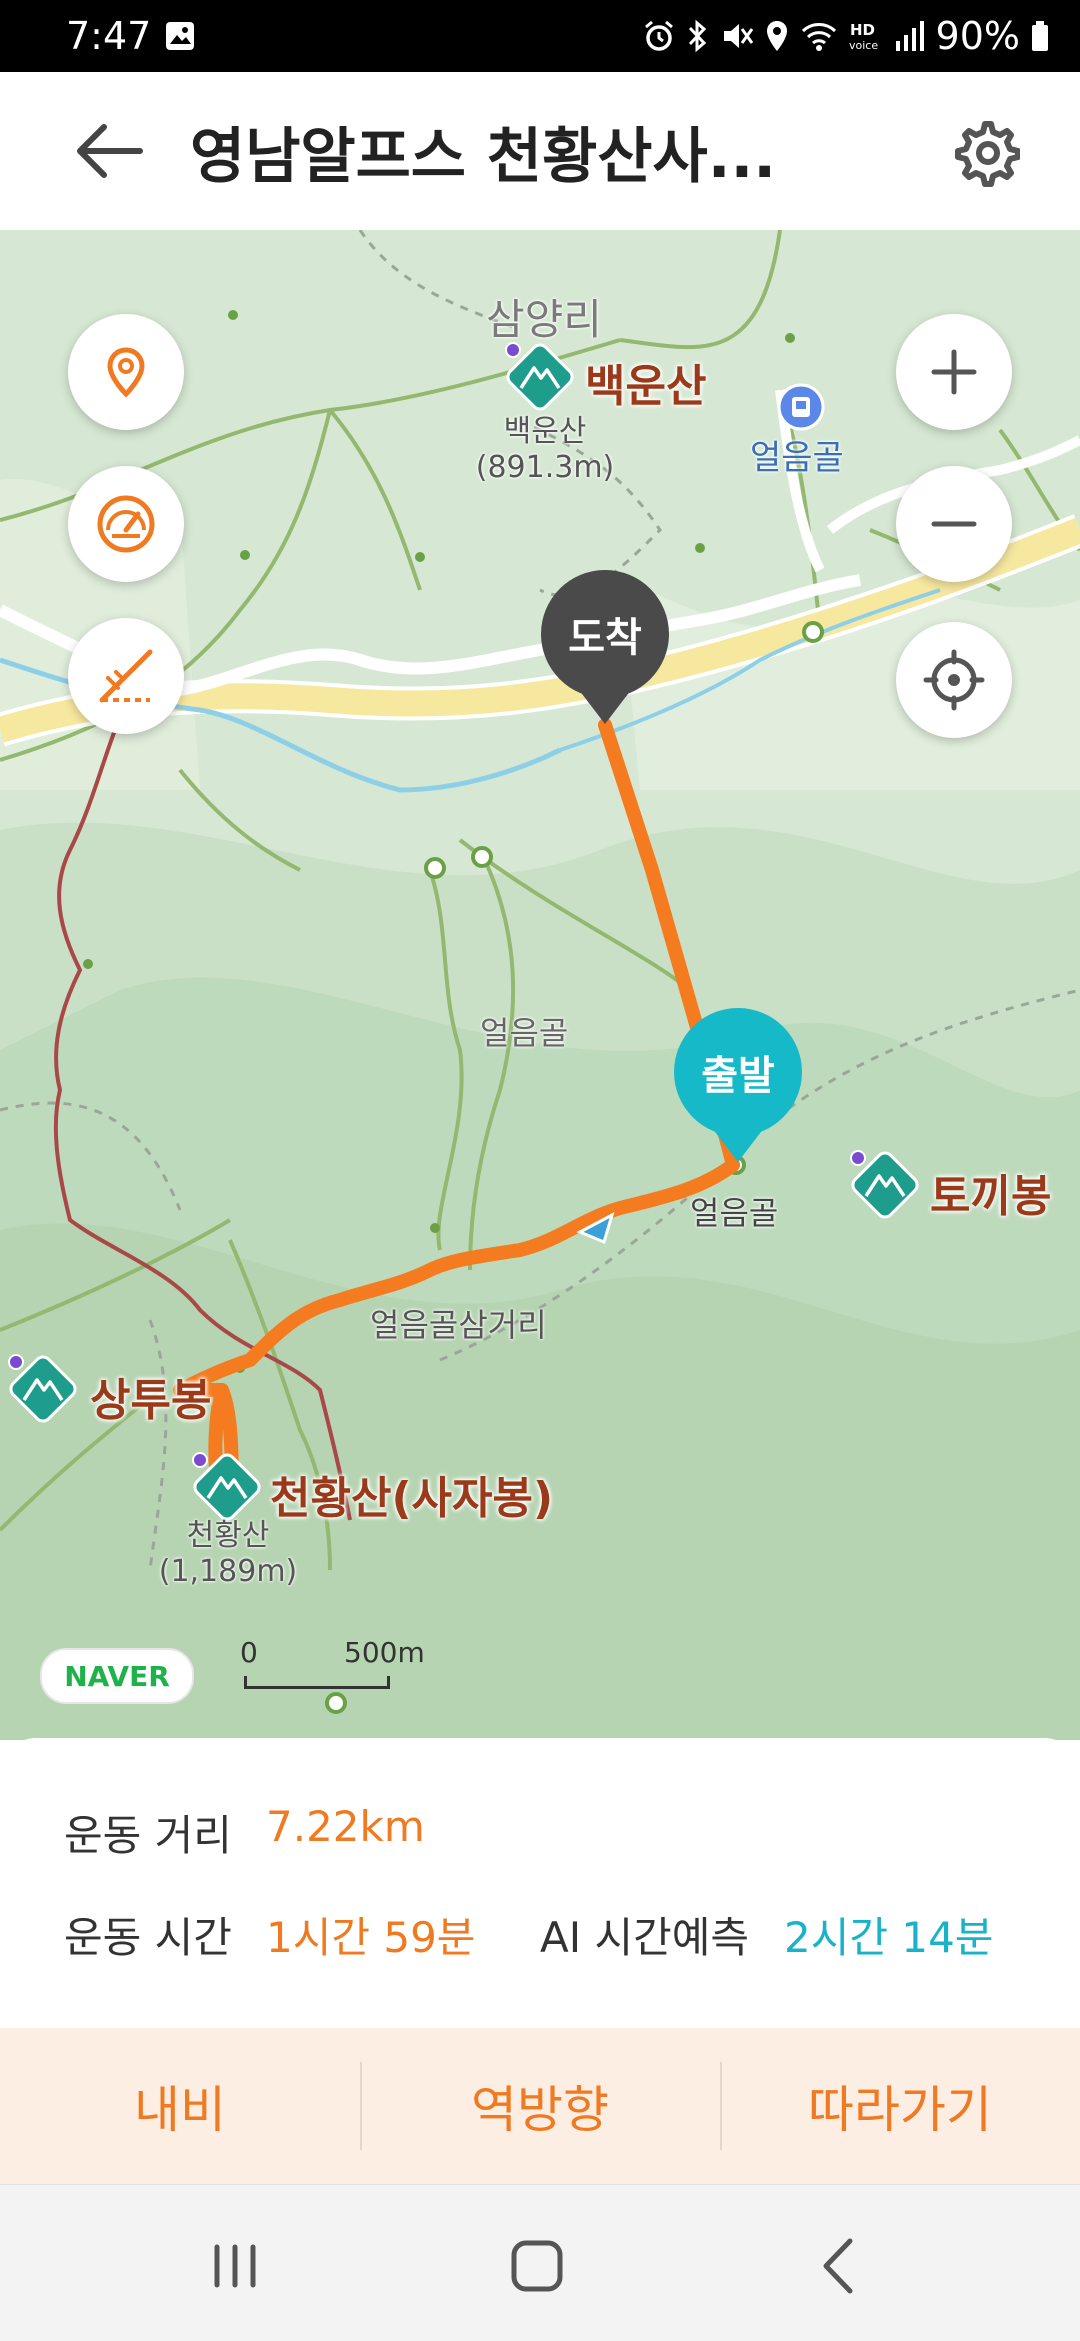 The height and width of the screenshot is (2341, 1080). I want to click on naver-logo: NAVER, so click(117, 1676).